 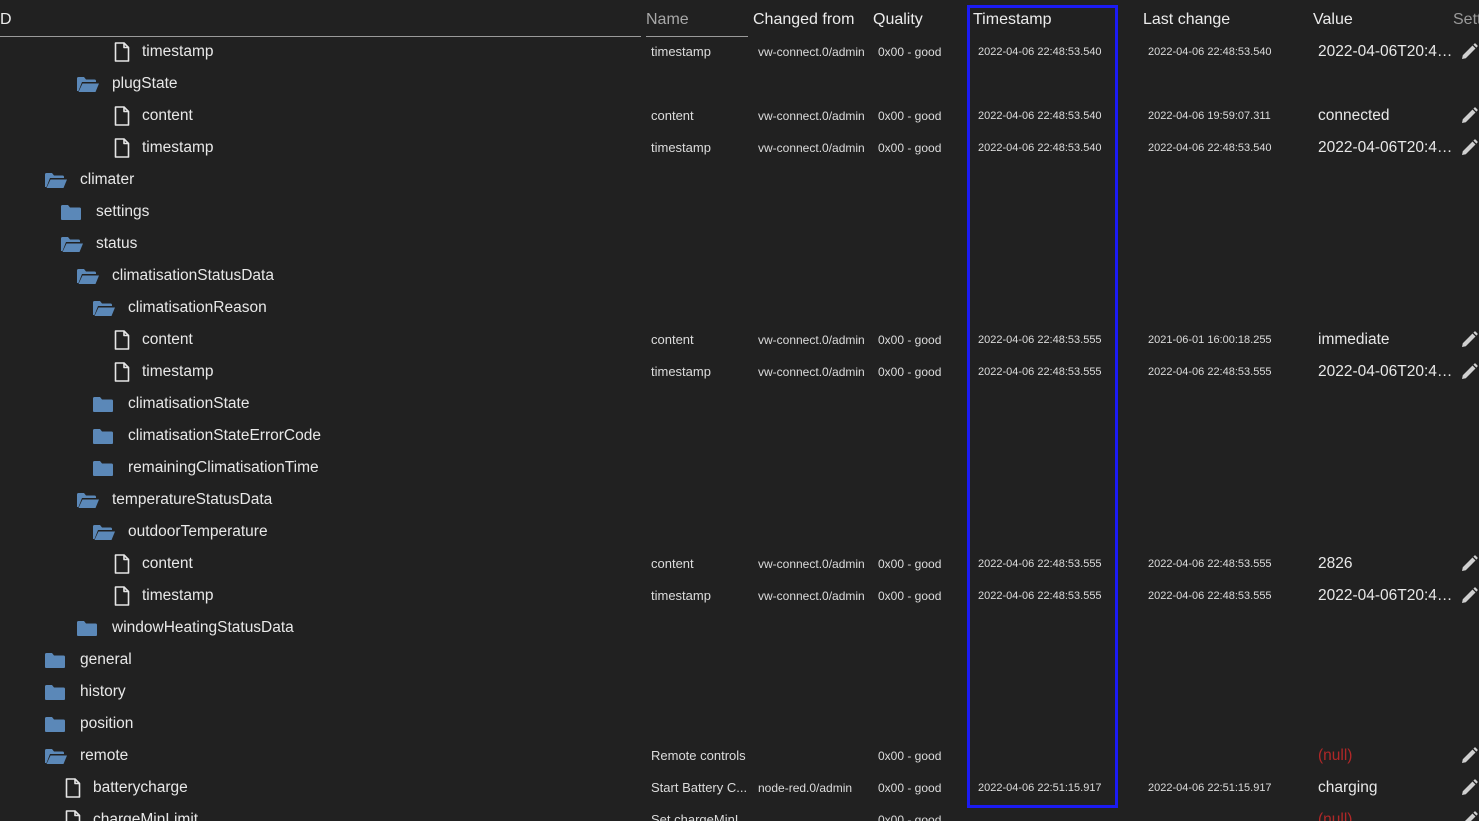 I want to click on cell-value: connected, so click(x=1388, y=116).